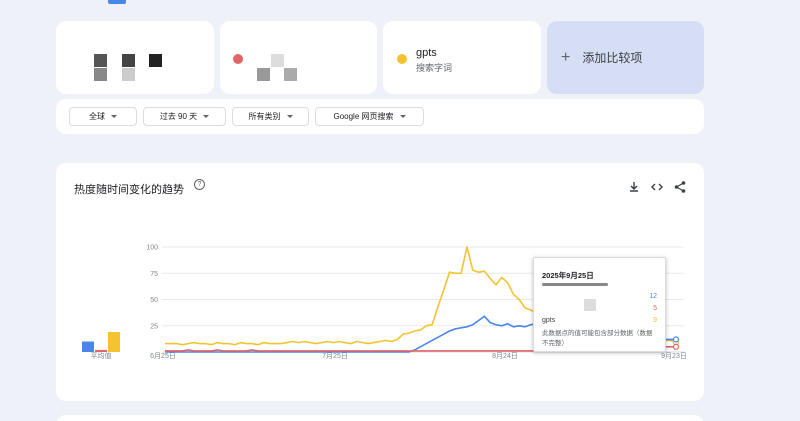 The width and height of the screenshot is (800, 421). I want to click on add-comparison-label: 添加比较项, so click(612, 58).